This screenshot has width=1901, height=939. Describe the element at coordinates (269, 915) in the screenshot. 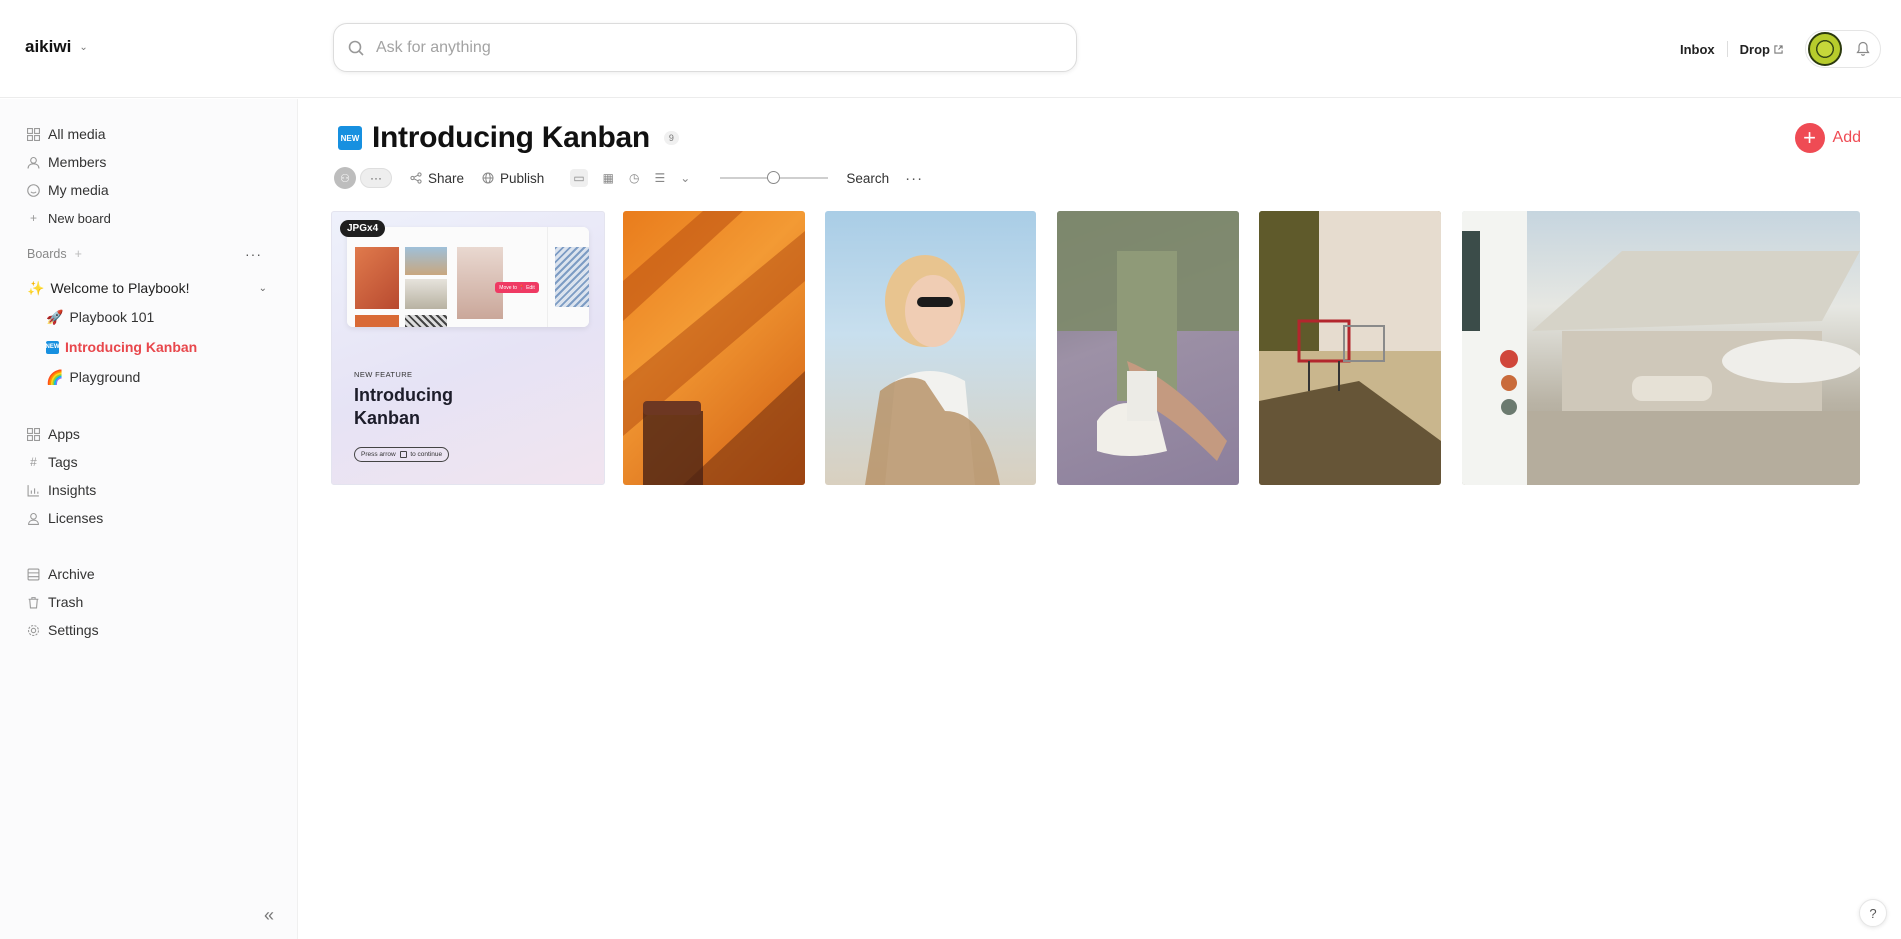

I see `collapse-sidebar-icon: «` at that location.